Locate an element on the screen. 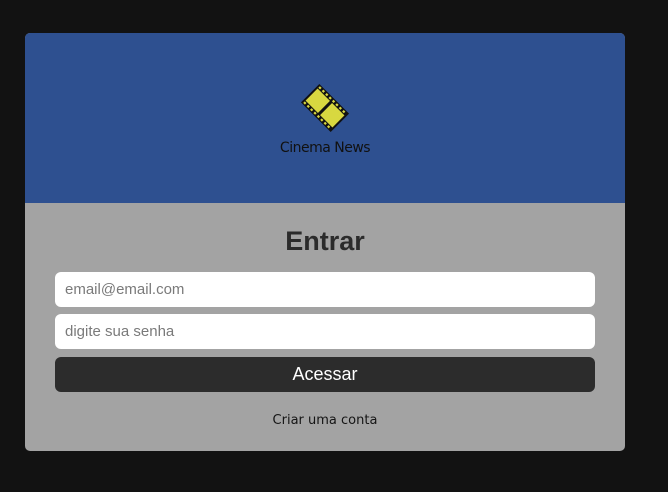  brand-name: Cinema News is located at coordinates (325, 148).